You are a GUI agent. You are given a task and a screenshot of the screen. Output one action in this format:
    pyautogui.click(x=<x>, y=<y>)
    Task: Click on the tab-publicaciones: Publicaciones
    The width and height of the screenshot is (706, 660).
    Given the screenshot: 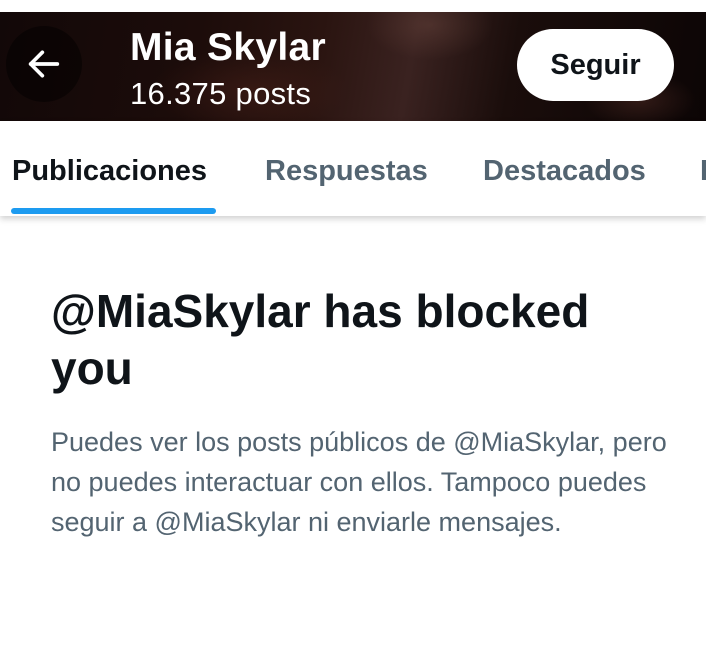 What is the action you would take?
    pyautogui.click(x=109, y=171)
    